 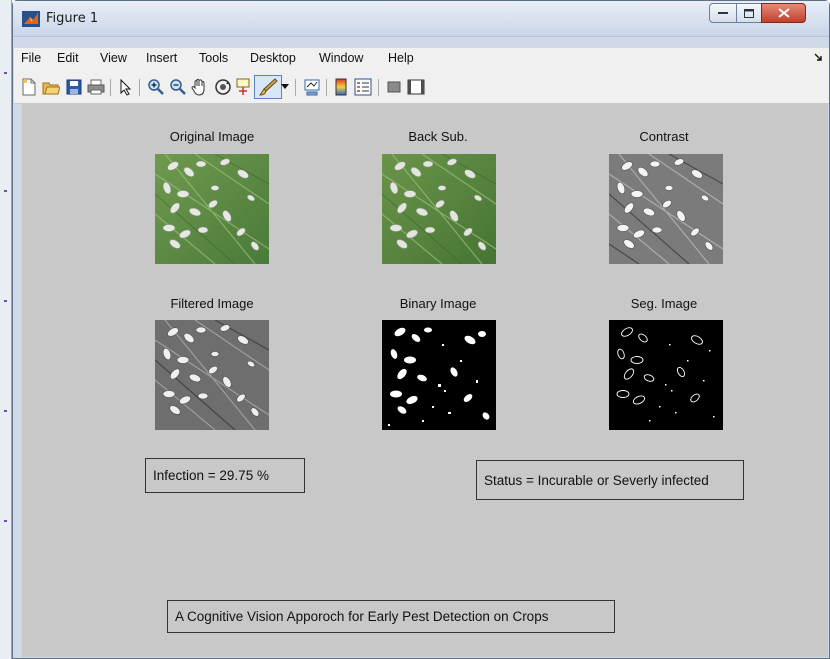 I want to click on print-icon, so click(x=96, y=87).